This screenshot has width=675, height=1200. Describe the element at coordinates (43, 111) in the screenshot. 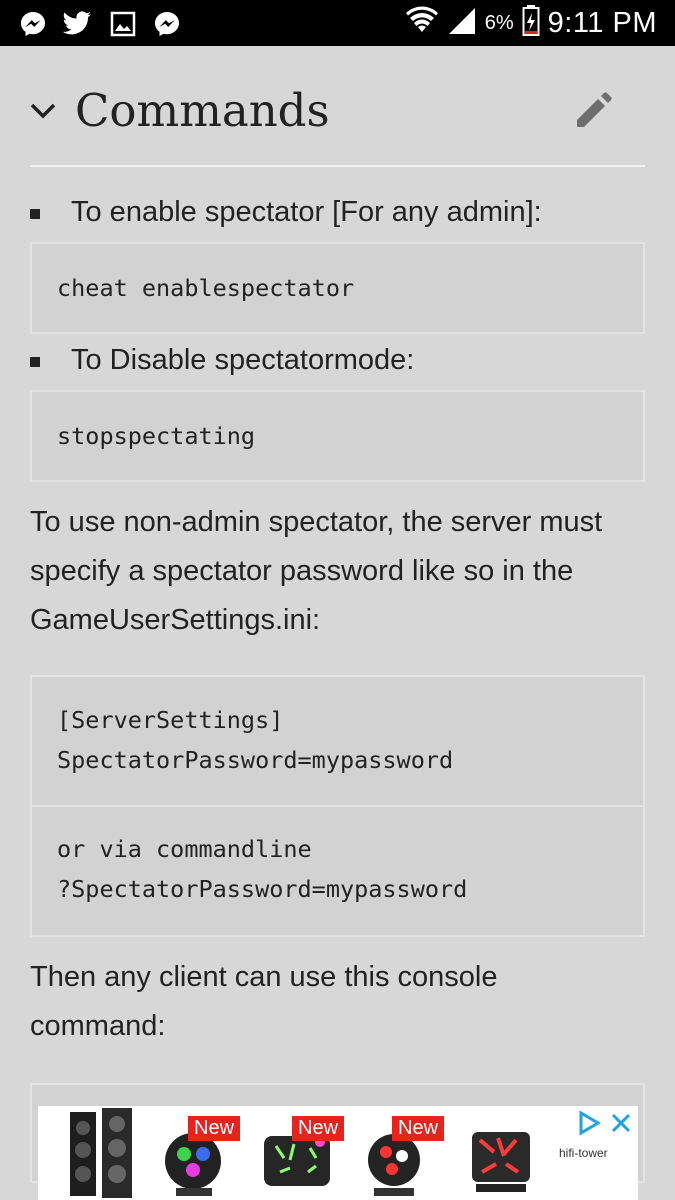

I see `chevron-down-icon` at that location.